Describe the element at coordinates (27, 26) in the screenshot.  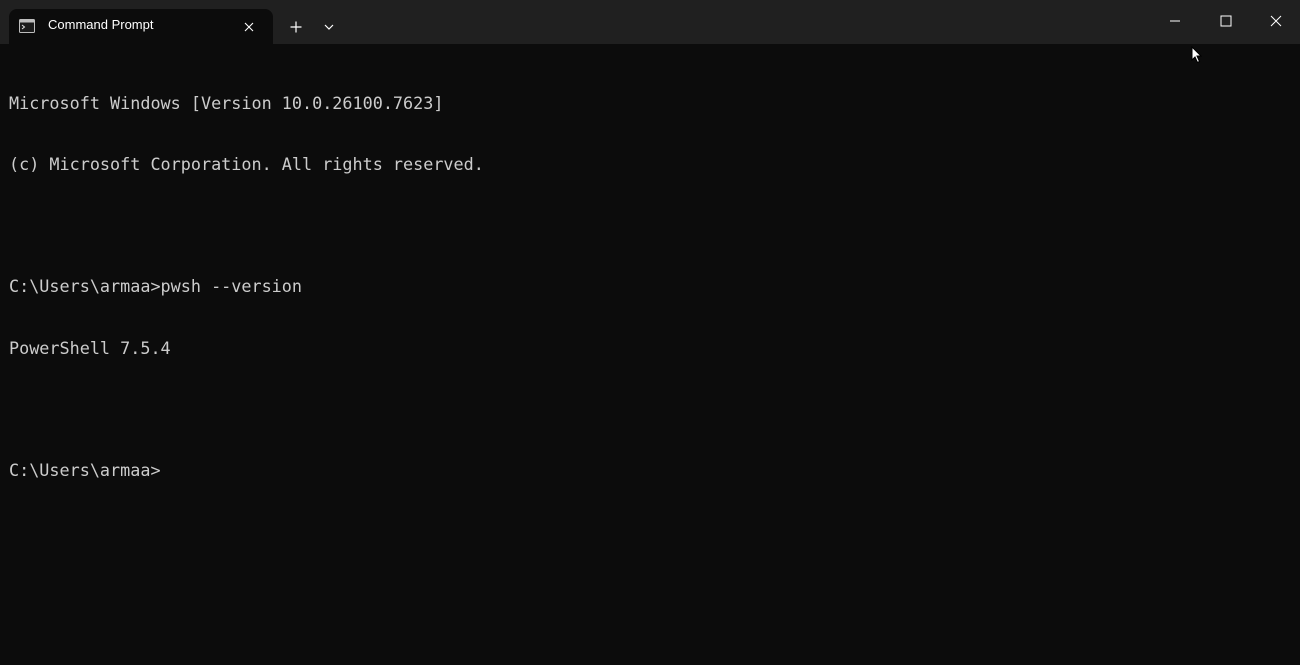
I see `terminal-icon` at that location.